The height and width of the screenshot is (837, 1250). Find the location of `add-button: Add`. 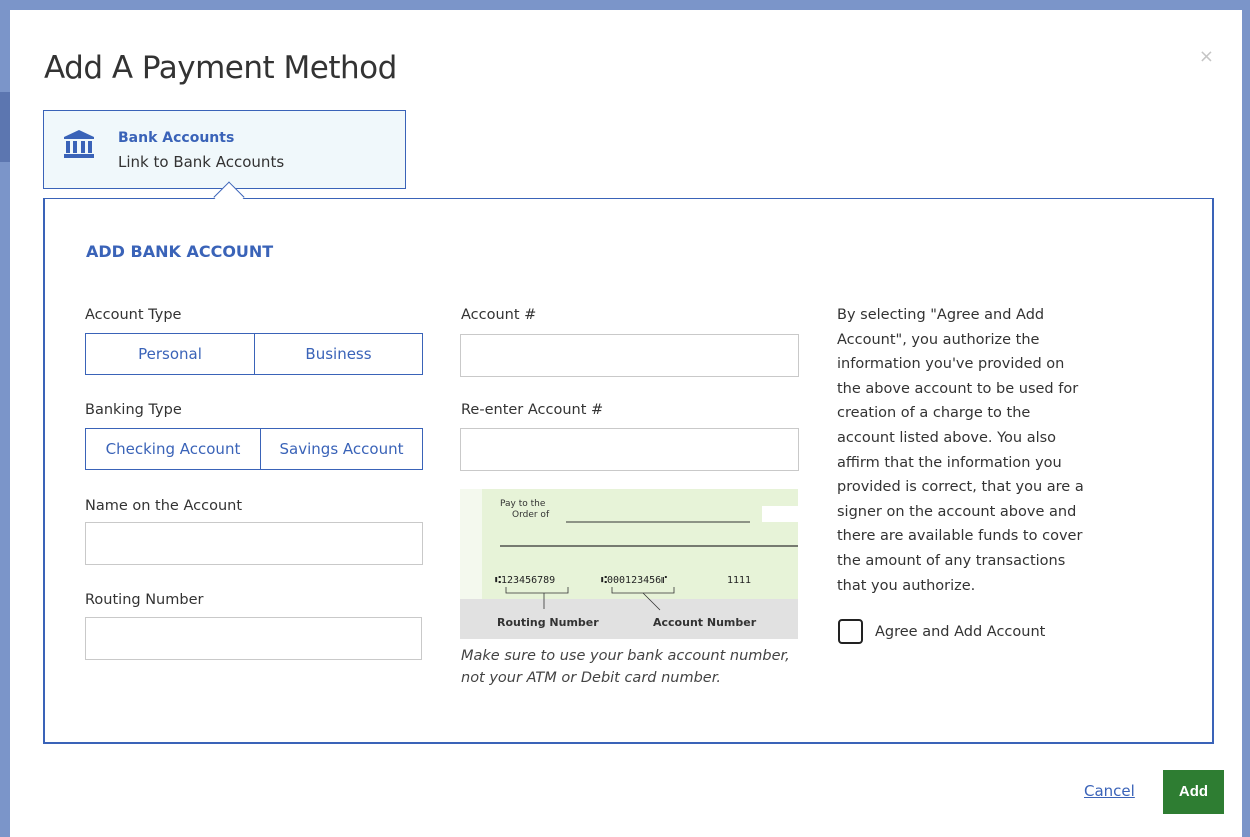

add-button: Add is located at coordinates (1193, 792).